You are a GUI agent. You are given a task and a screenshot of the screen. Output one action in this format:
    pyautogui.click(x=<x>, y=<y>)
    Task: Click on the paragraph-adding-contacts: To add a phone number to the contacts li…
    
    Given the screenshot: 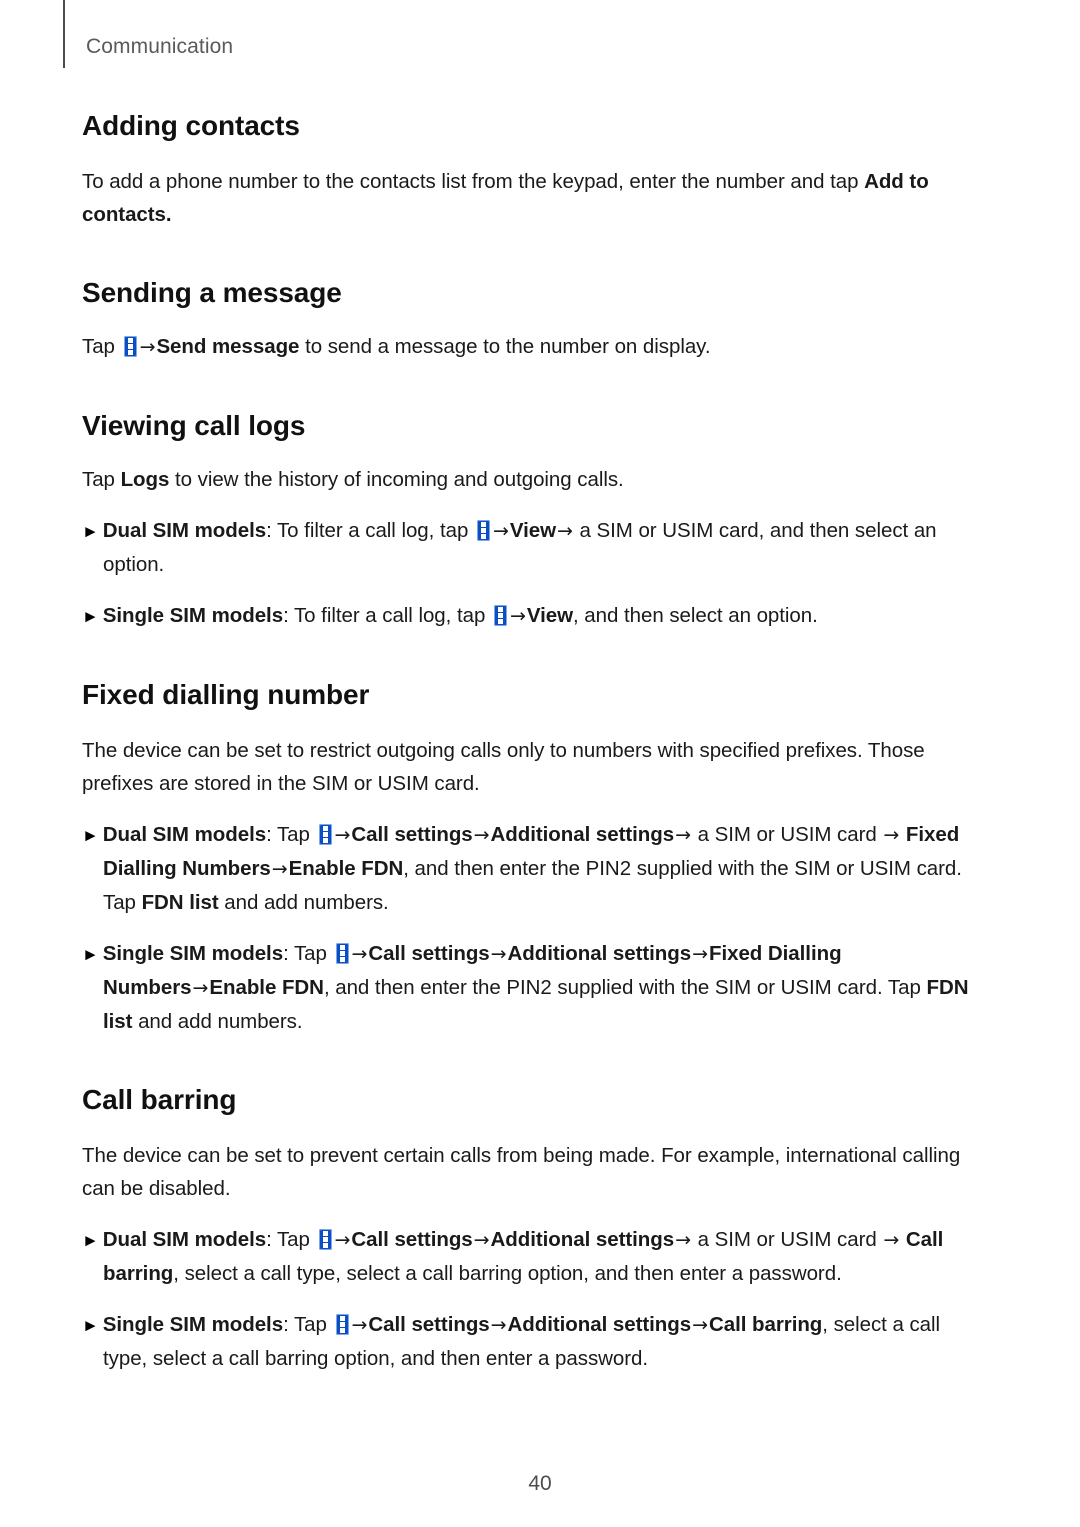 What is the action you would take?
    pyautogui.click(x=532, y=198)
    